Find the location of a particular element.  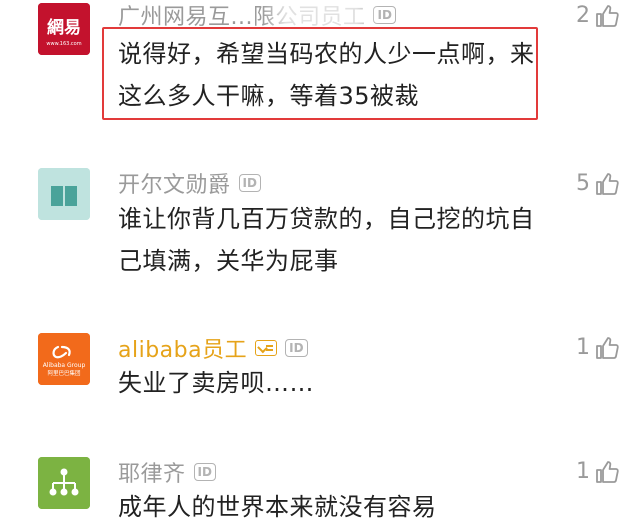

commenter-name-row: 耶律齐 ID is located at coordinates (167, 472).